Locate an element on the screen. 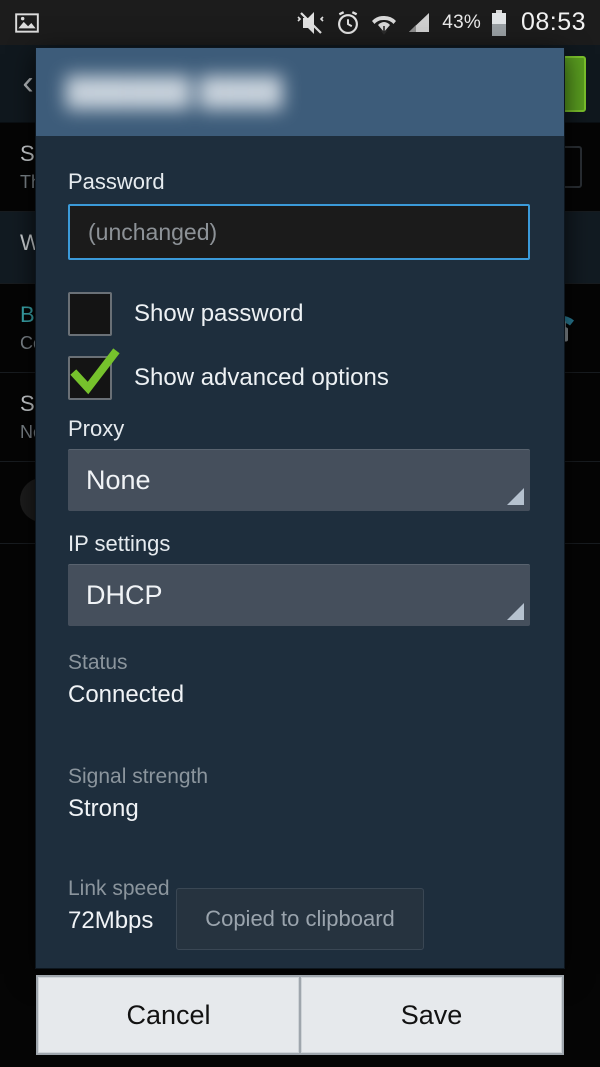 The width and height of the screenshot is (600, 1067). signal-icon is located at coordinates (420, 23).